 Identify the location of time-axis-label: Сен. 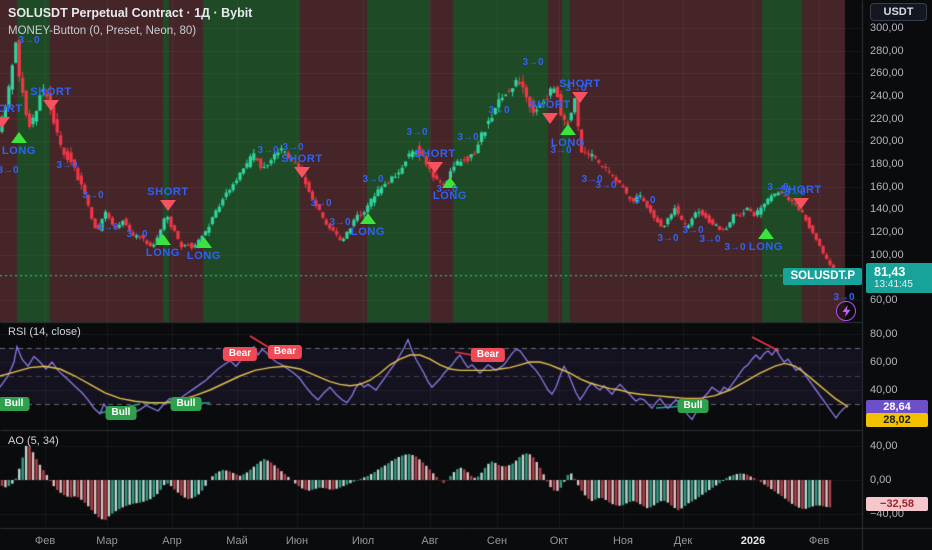
(497, 541).